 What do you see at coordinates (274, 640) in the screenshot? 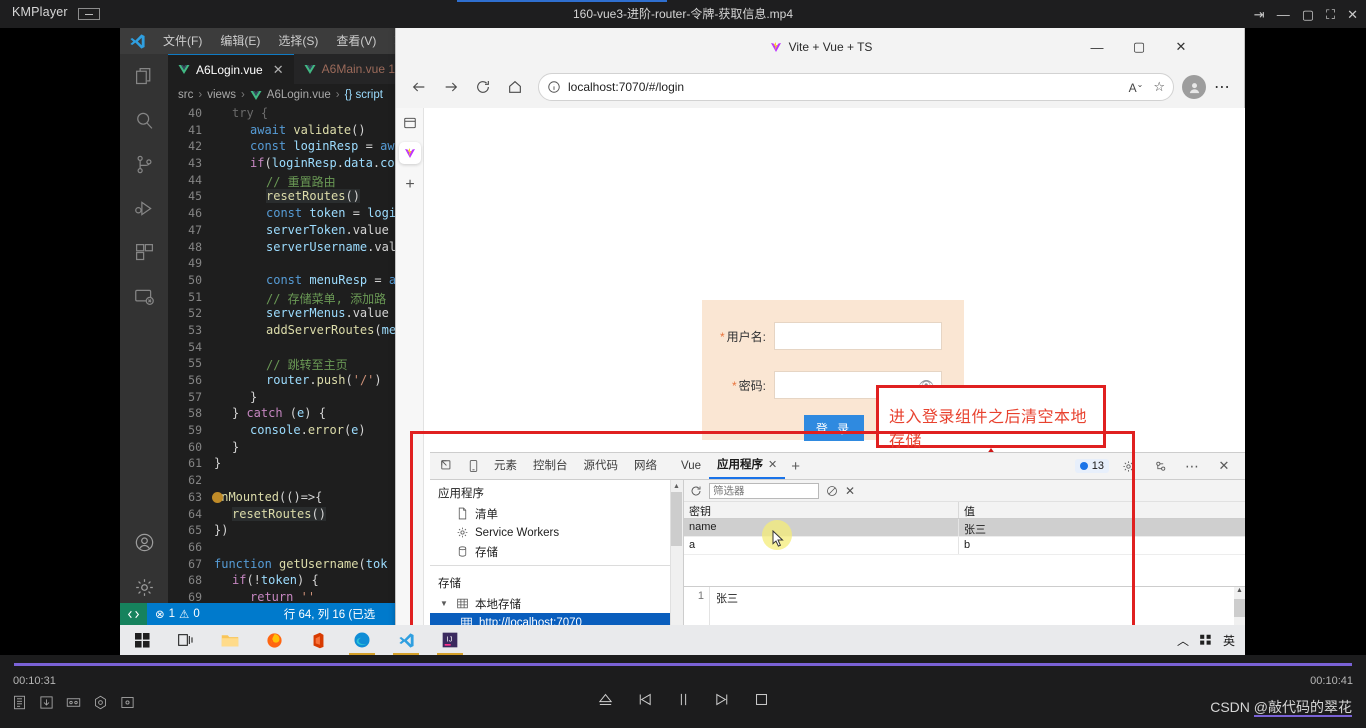
I see `firefox-icon` at bounding box center [274, 640].